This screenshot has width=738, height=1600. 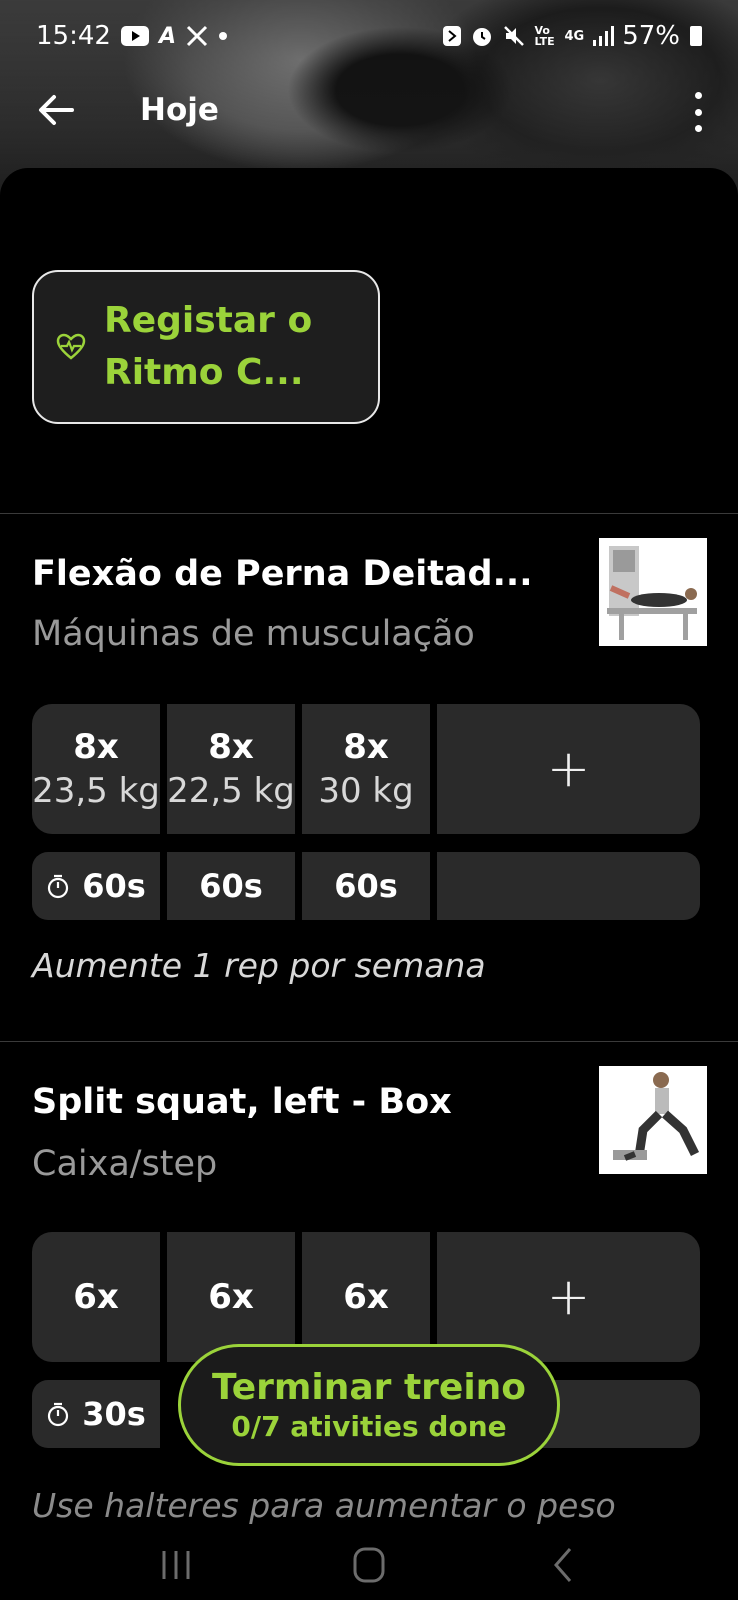 I want to click on a-icon: A, so click(x=167, y=36).